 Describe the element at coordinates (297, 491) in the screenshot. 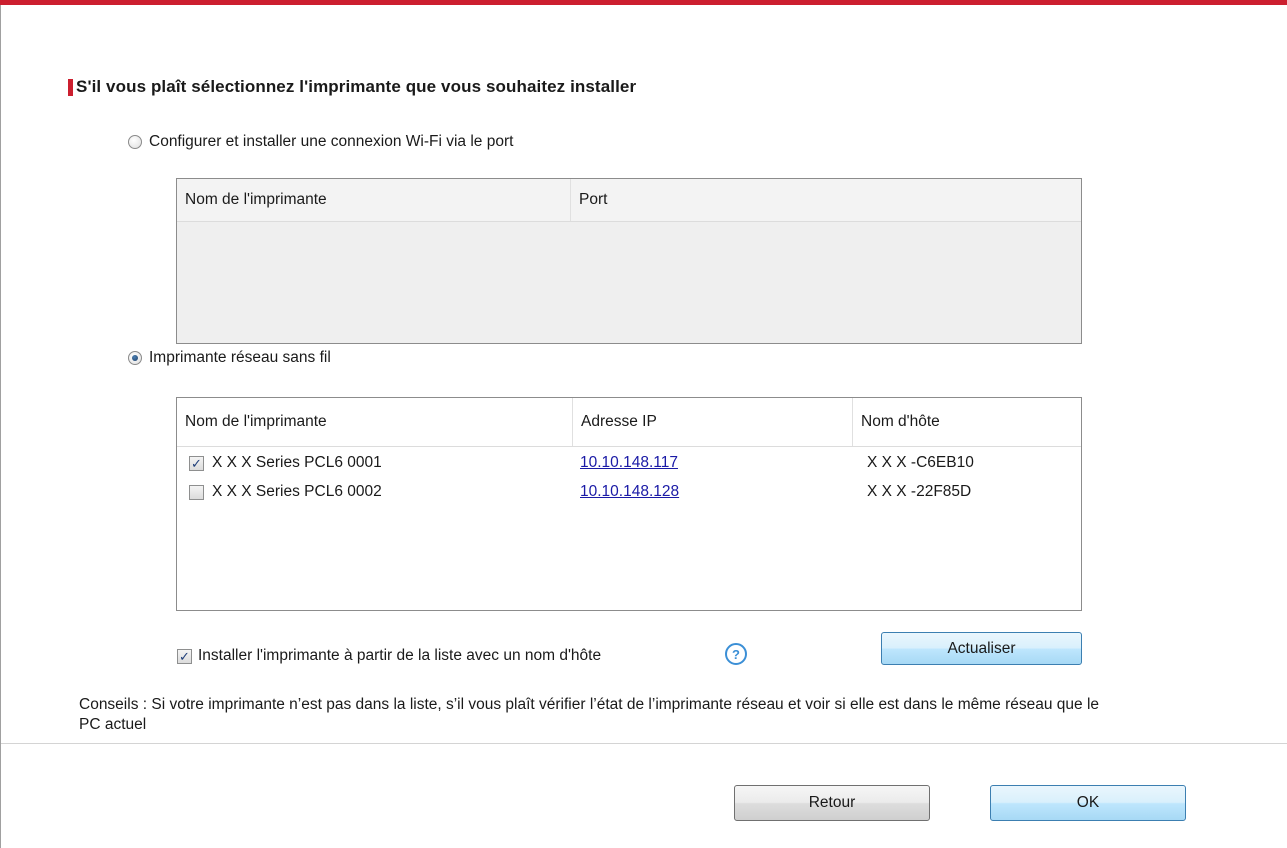

I see `printer-name: X X X Series PCL6 0002` at that location.